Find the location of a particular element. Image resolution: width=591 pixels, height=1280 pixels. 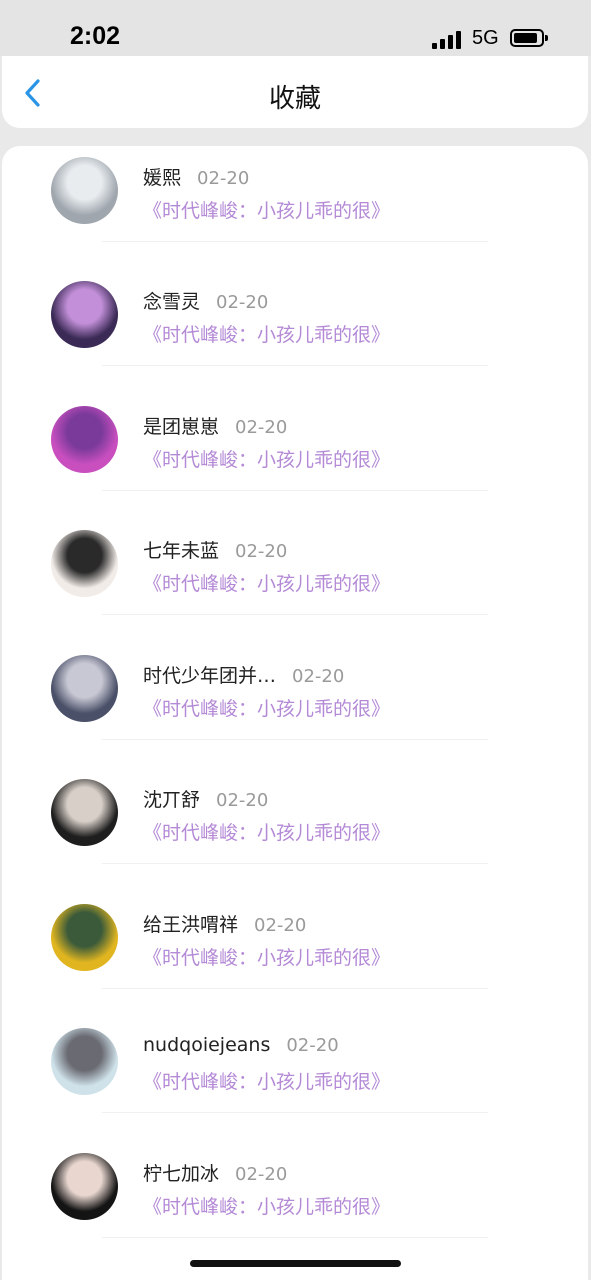

signal-icon is located at coordinates (448, 40).